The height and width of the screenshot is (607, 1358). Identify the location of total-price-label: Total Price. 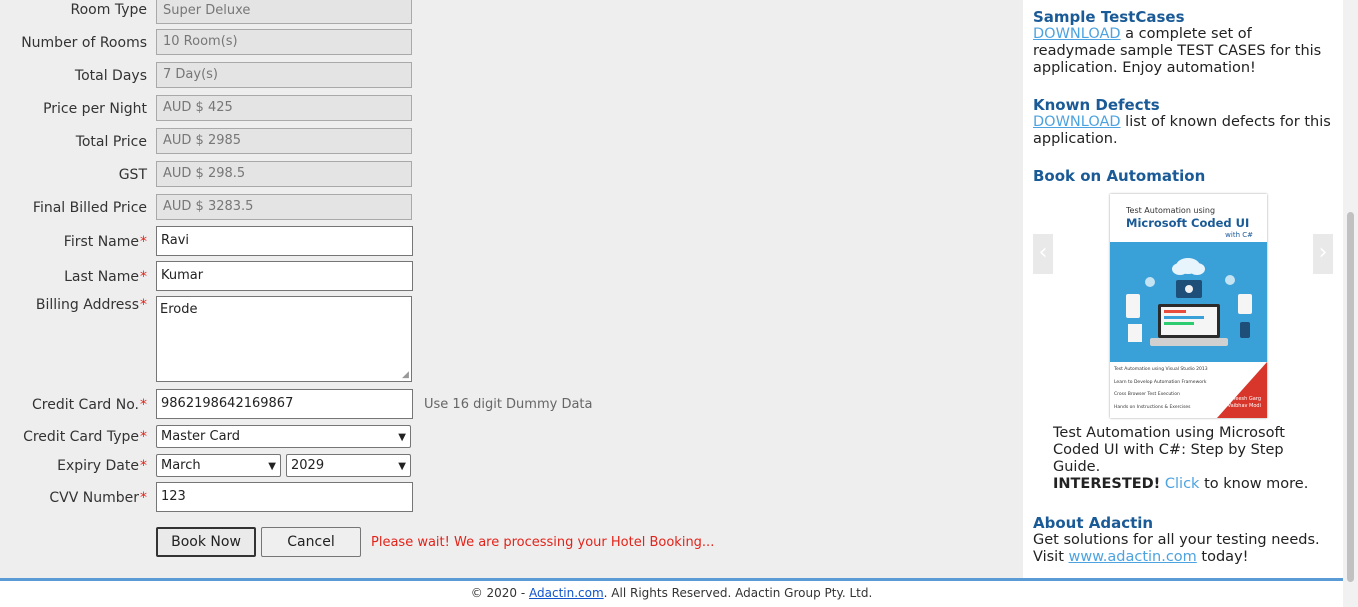
(111, 142).